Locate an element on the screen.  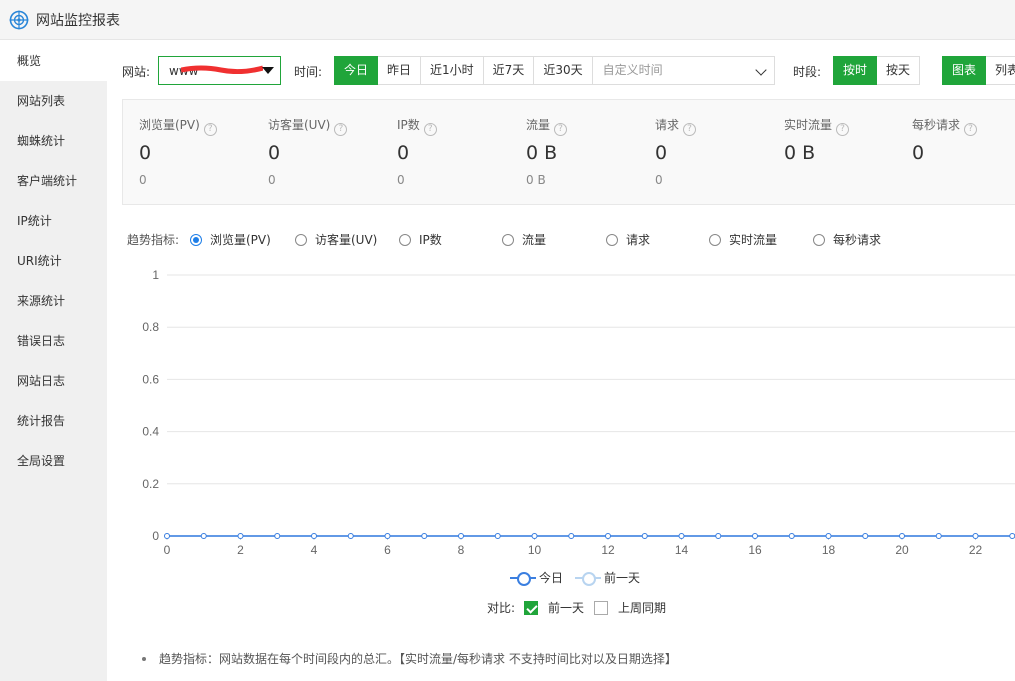
radio-label: 流量 is located at coordinates (534, 240).